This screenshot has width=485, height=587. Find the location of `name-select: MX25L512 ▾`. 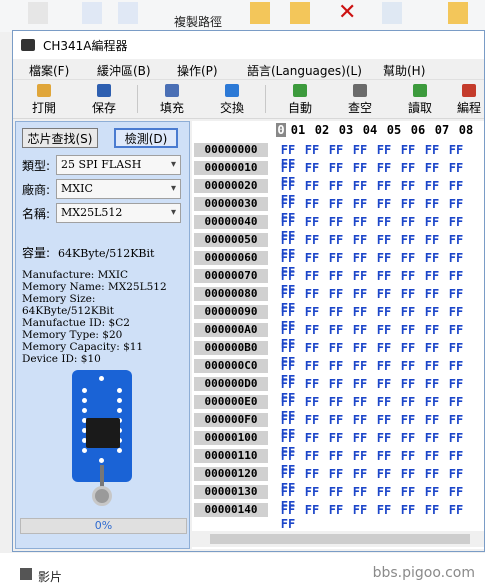

name-select: MX25L512 ▾ is located at coordinates (118, 213).